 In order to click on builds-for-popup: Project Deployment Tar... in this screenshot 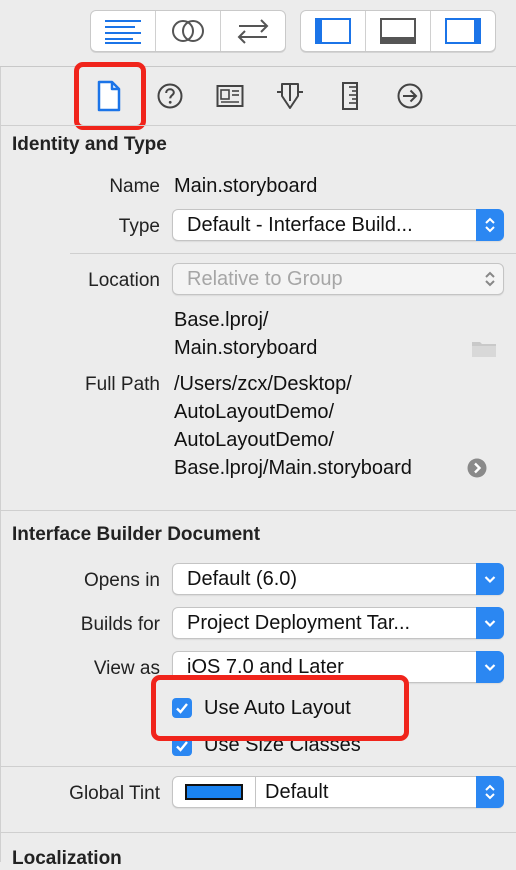, I will do `click(338, 623)`.